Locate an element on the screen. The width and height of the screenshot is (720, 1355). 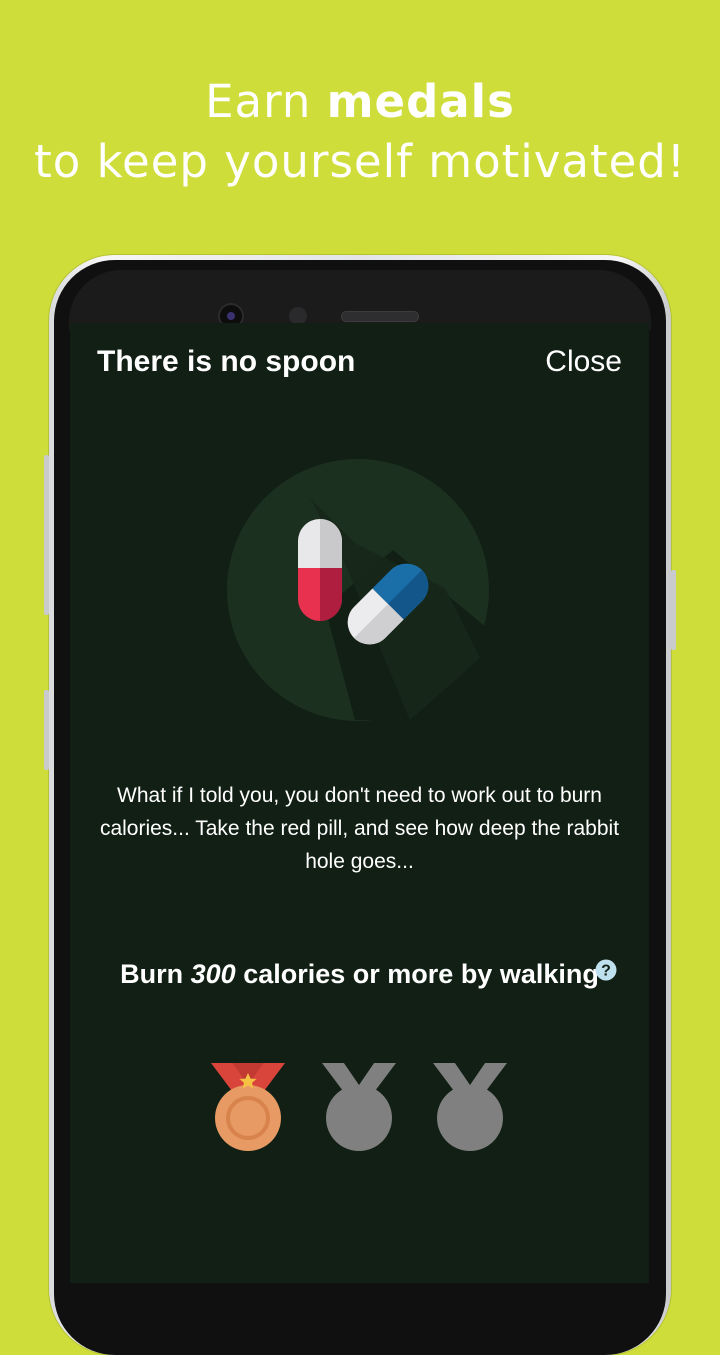
achievement-goal: Burn 300 calories or more by walking is located at coordinates (359, 974).